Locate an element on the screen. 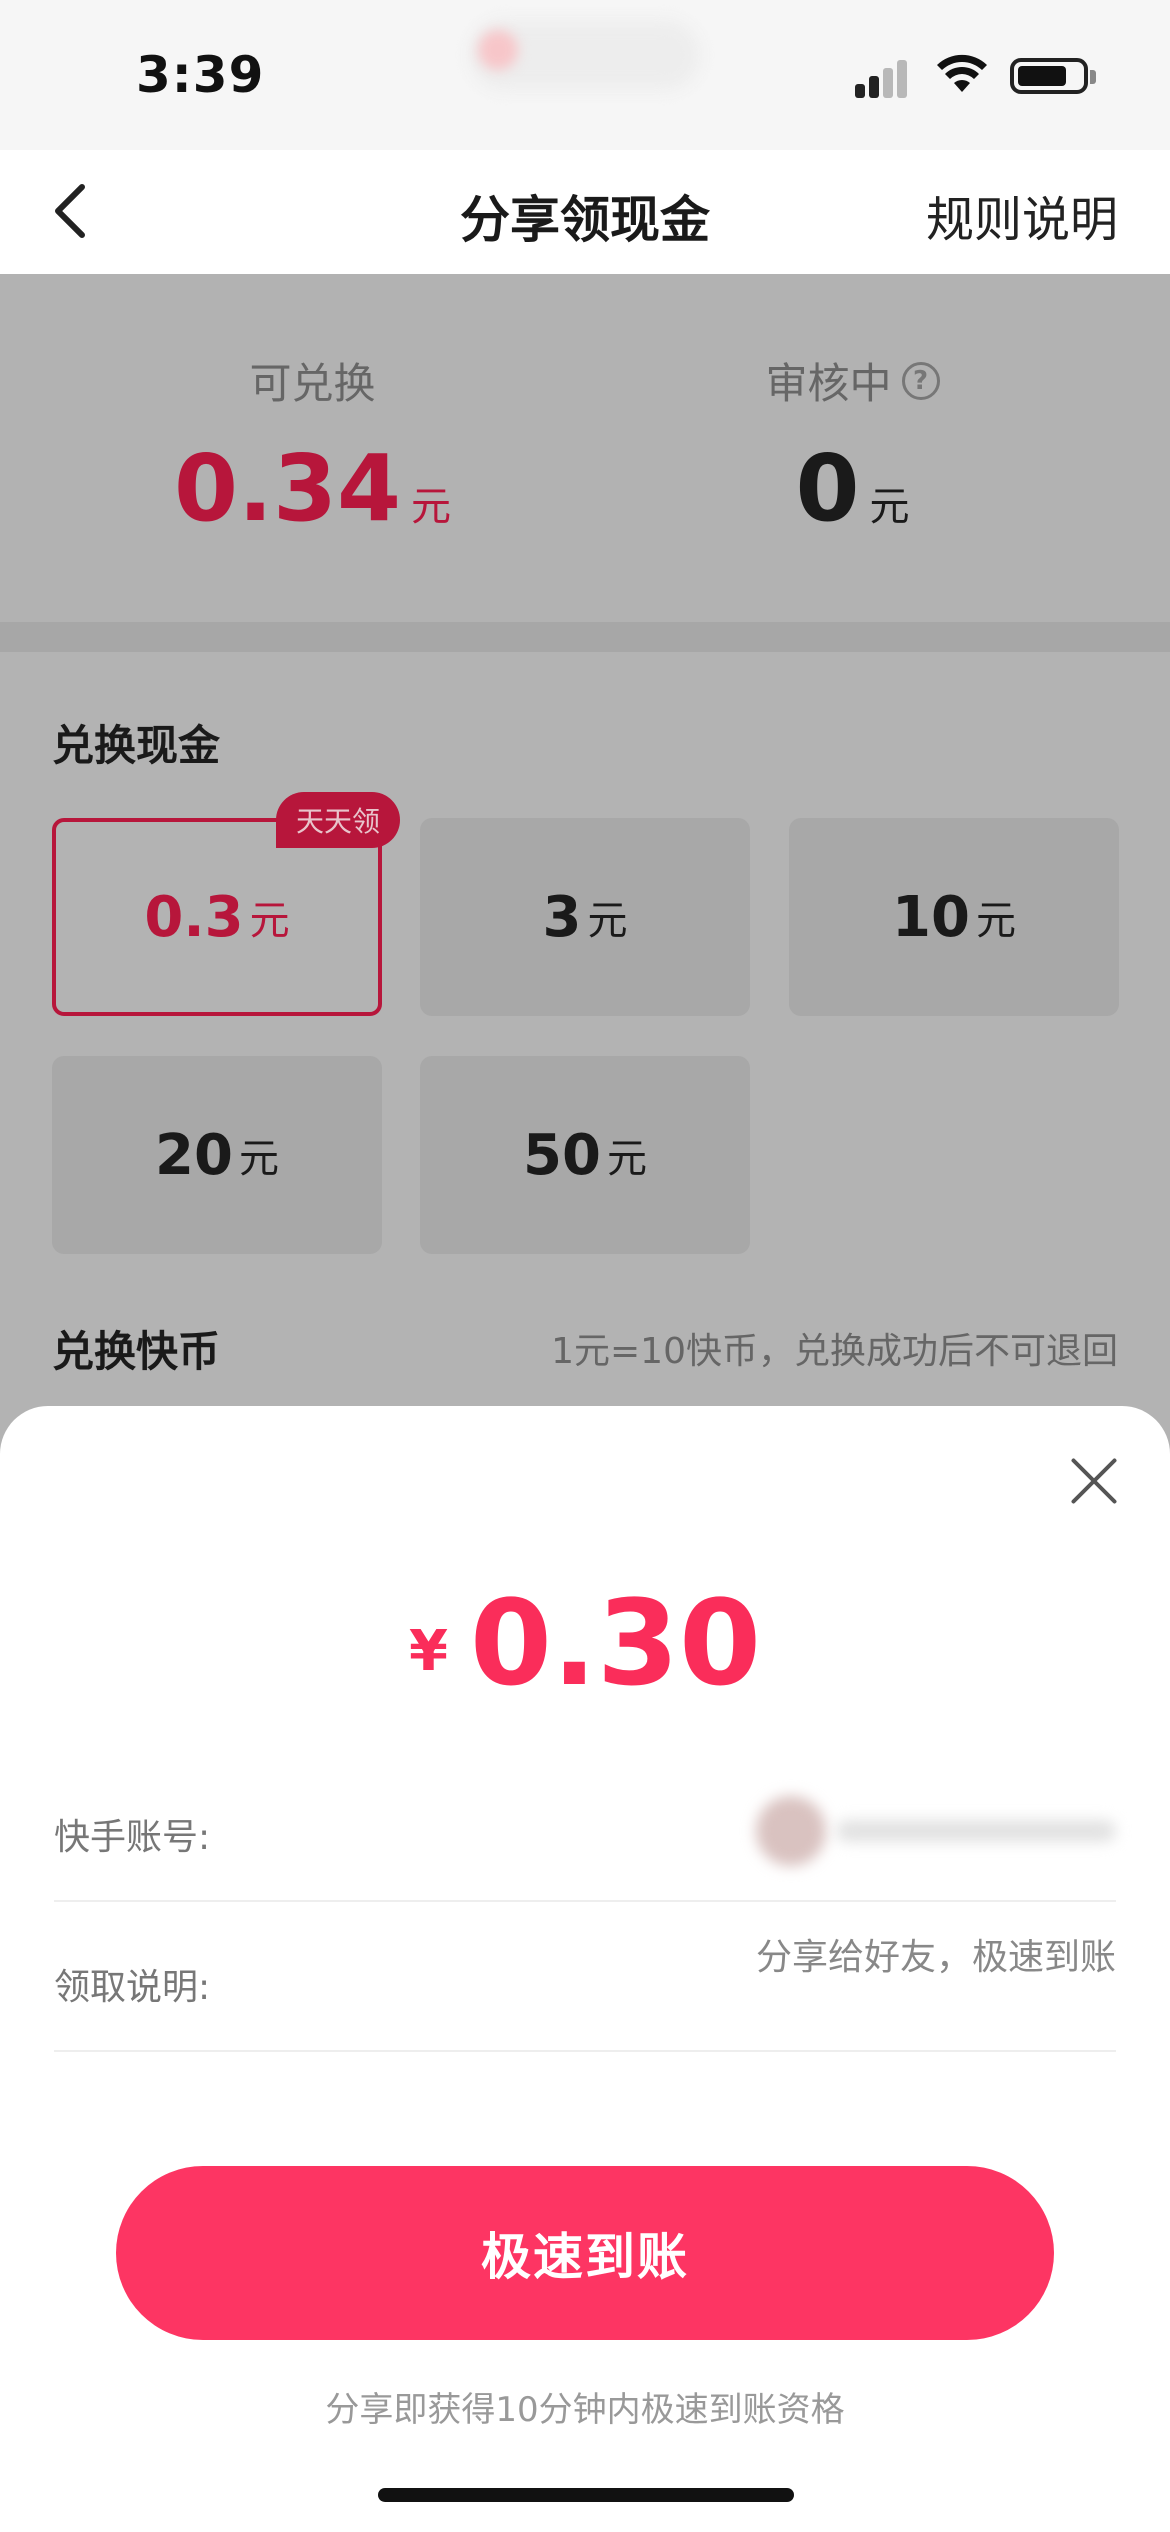  cash-option-value: 10 is located at coordinates (931, 917).